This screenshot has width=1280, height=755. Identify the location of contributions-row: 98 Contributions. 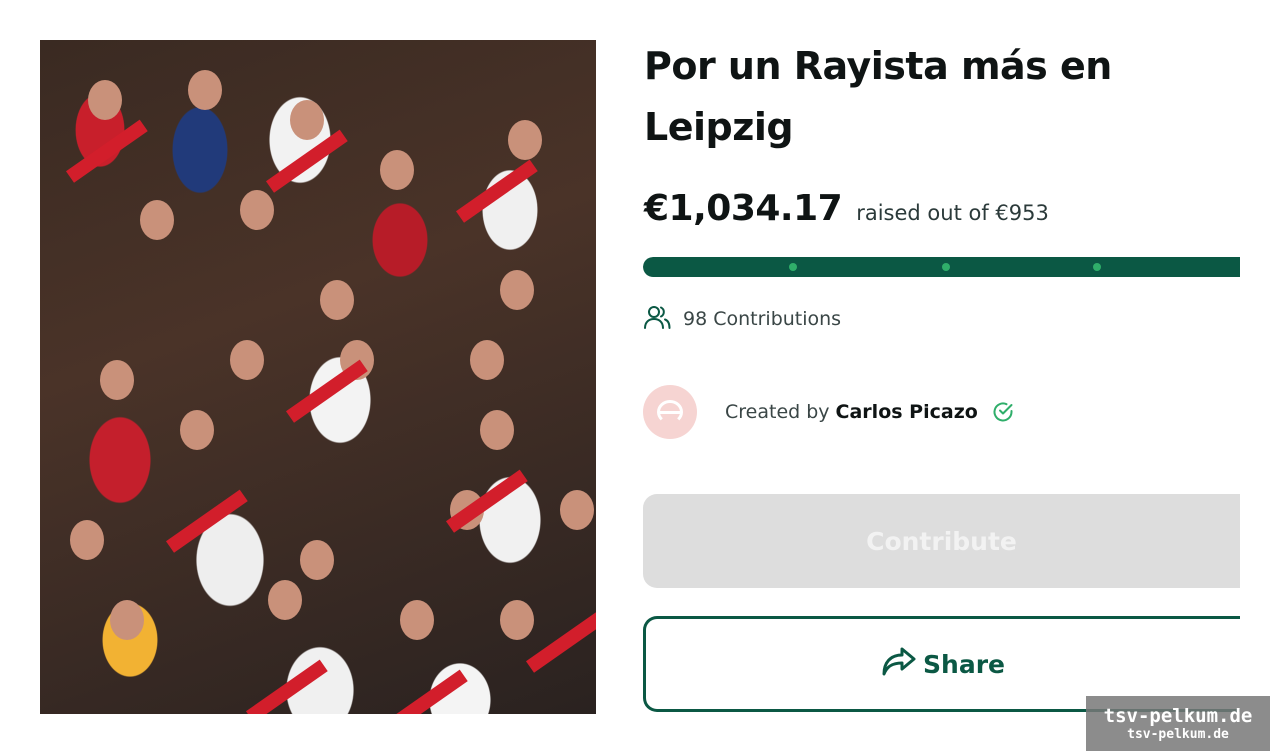
(742, 319).